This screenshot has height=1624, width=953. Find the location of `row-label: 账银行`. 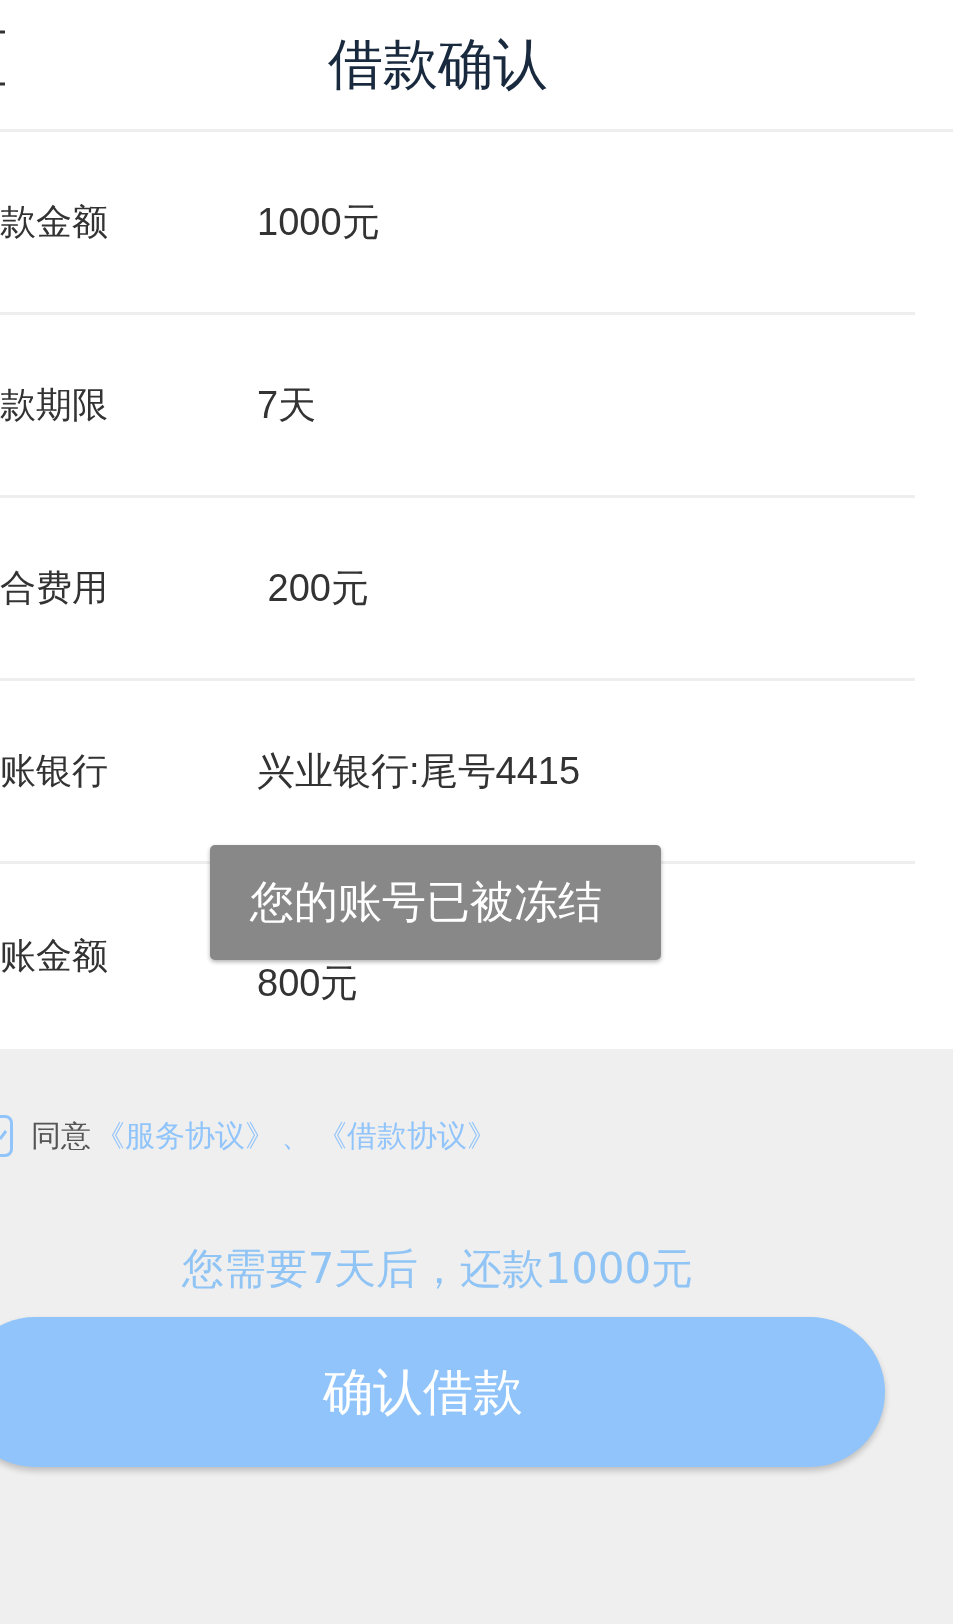

row-label: 账银行 is located at coordinates (54, 770).